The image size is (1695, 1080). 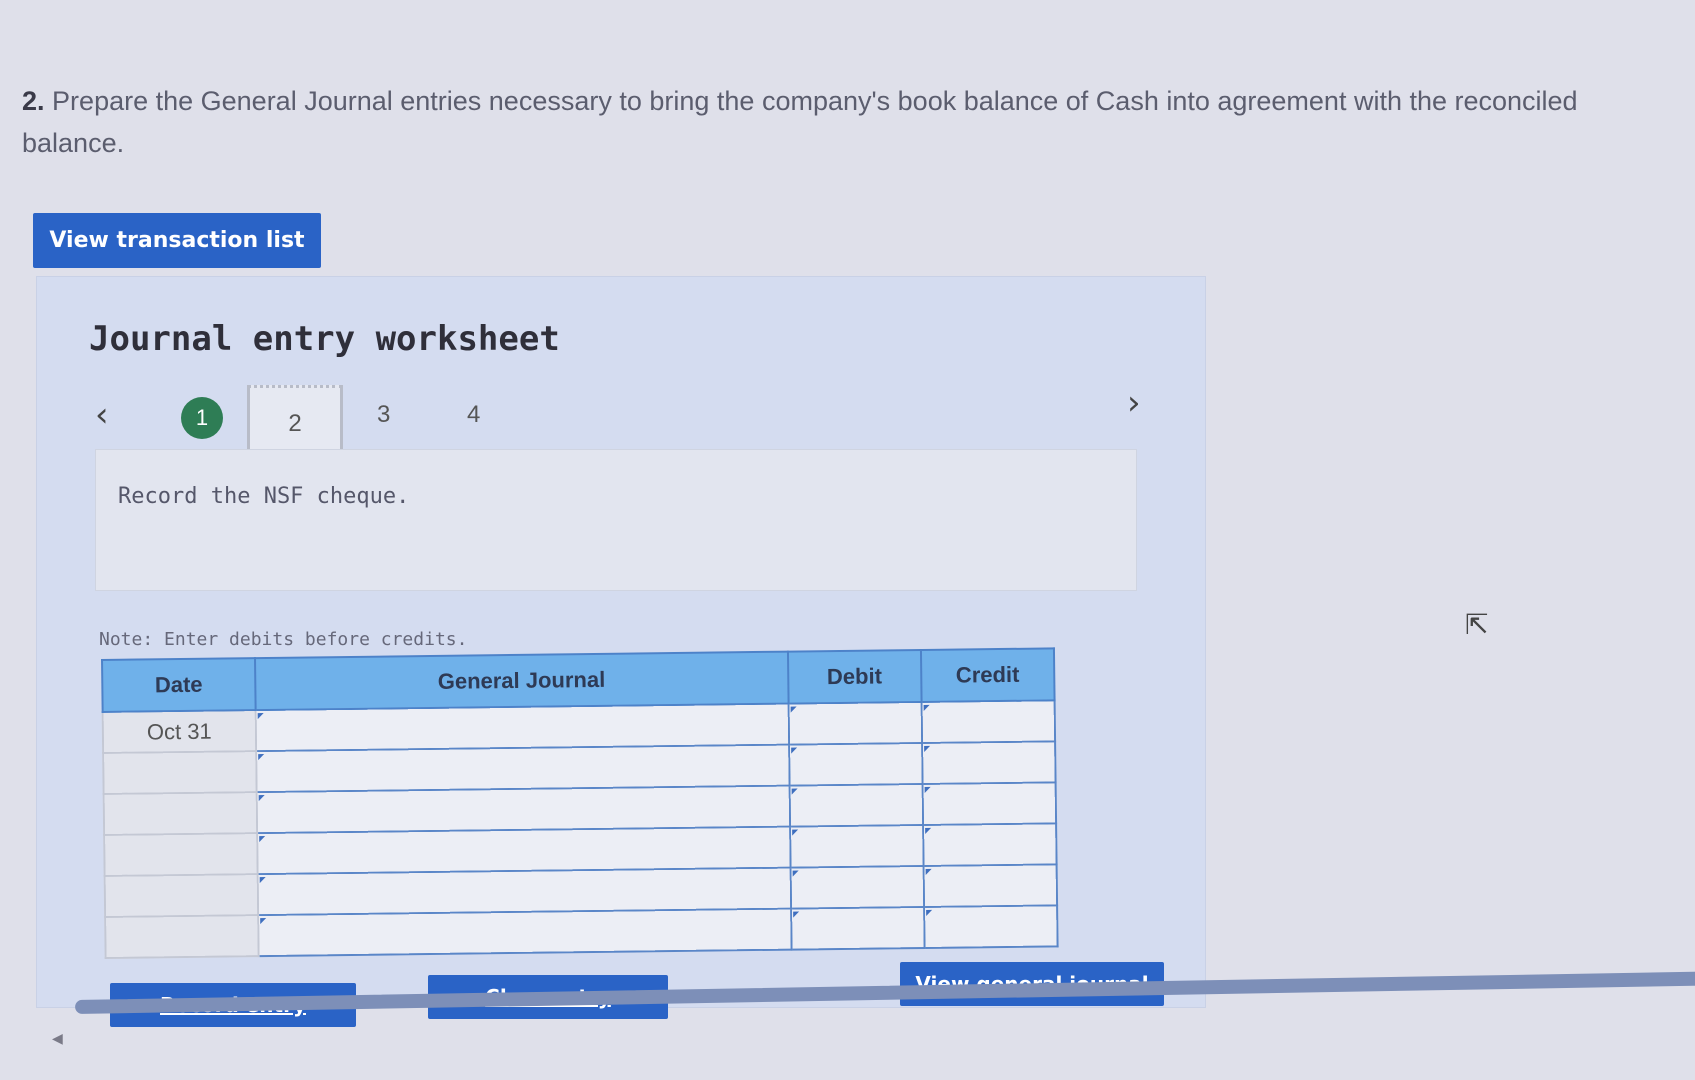 I want to click on entry-note: Note: Enter debits before credits., so click(x=283, y=639).